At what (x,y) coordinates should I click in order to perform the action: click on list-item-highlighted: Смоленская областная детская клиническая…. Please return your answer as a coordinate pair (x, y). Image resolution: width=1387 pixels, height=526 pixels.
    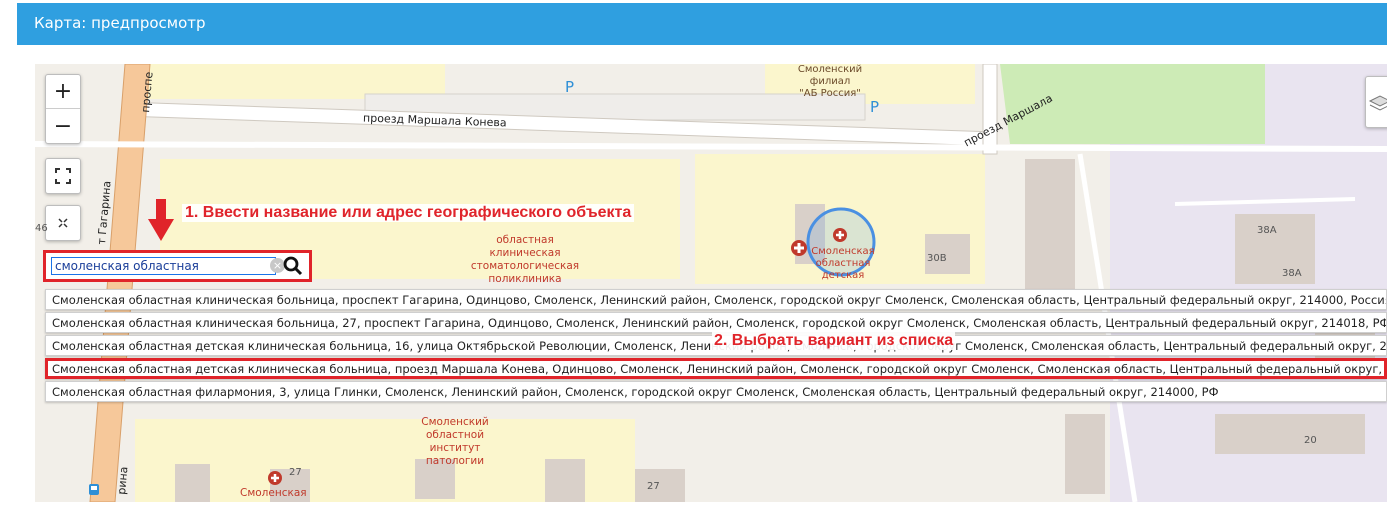
    Looking at the image, I should click on (716, 368).